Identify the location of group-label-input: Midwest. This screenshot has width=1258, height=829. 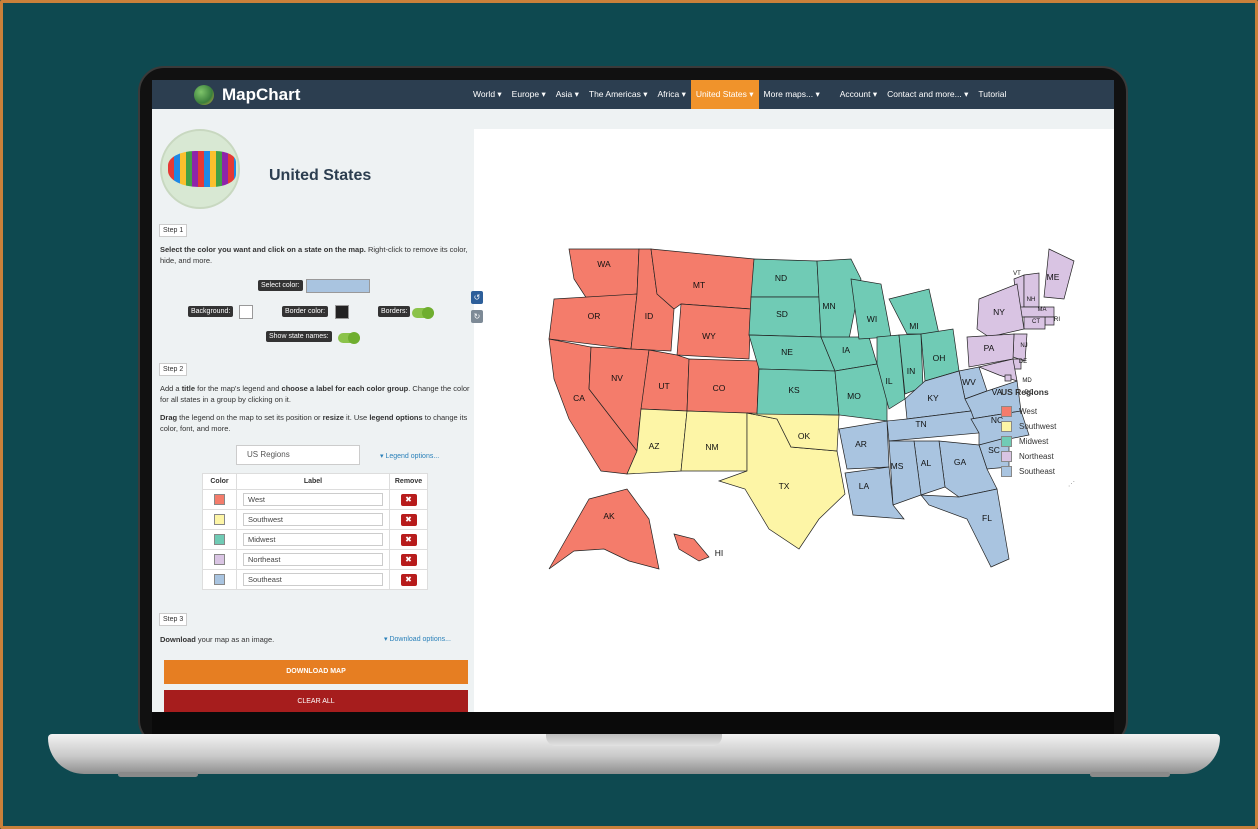
(313, 539).